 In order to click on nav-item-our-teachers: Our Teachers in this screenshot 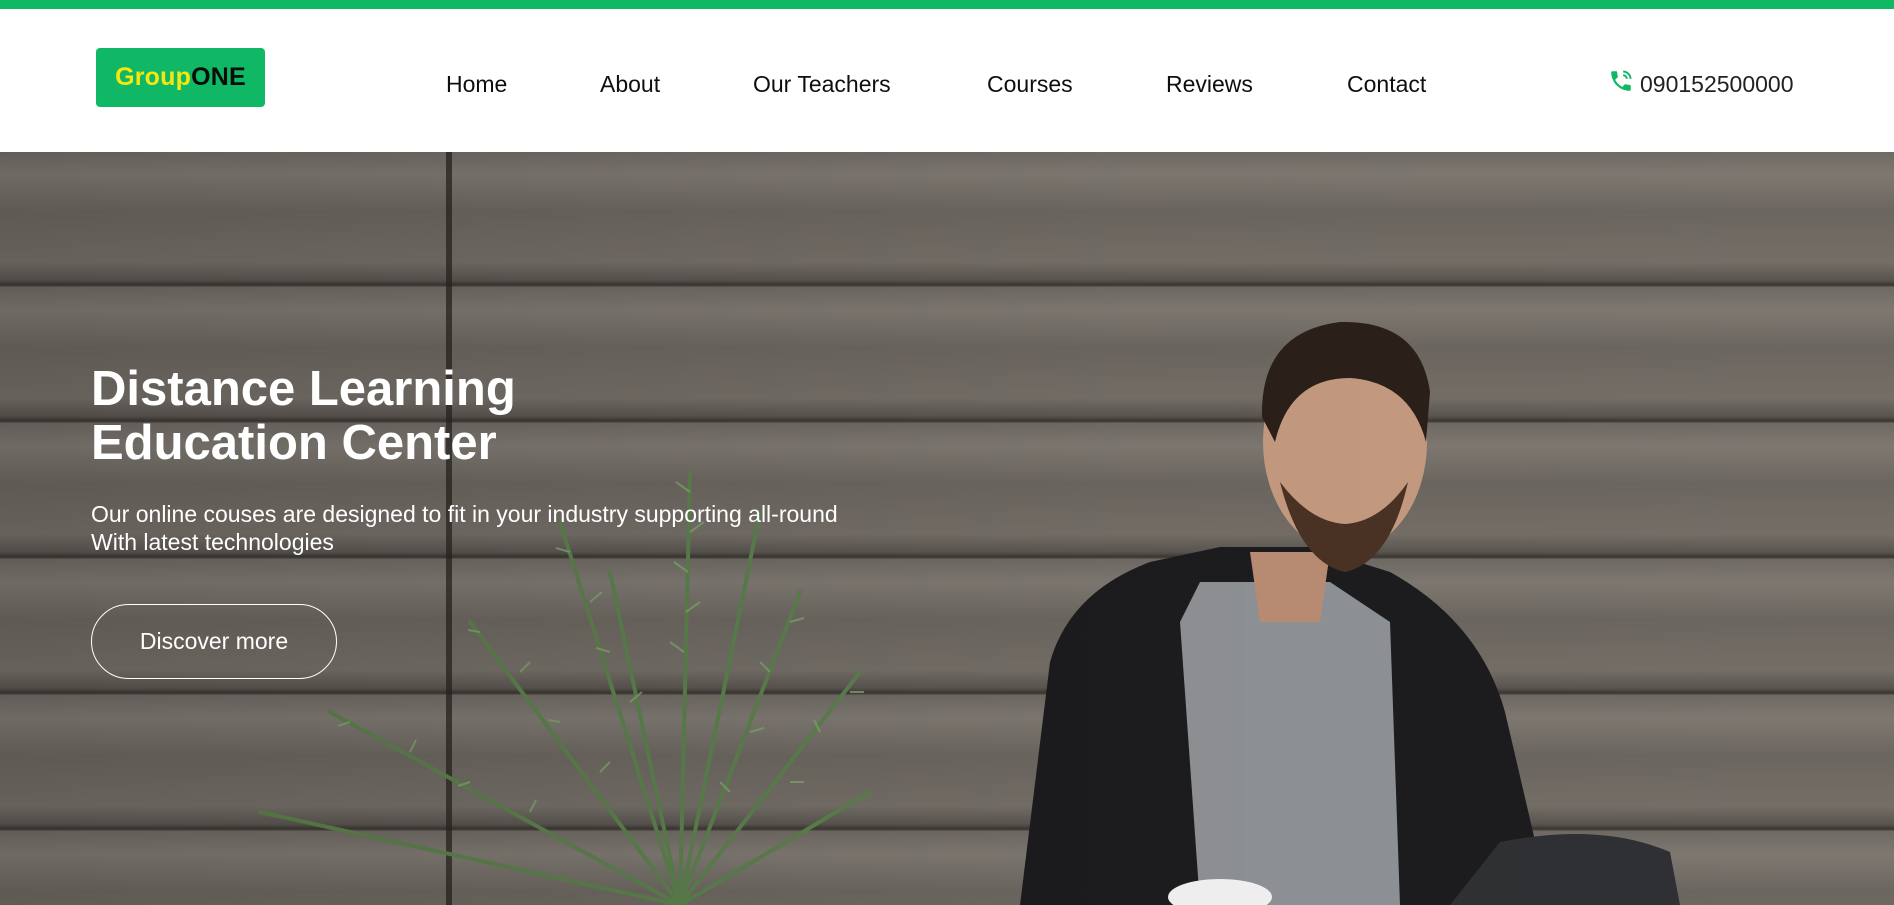, I will do `click(822, 84)`.